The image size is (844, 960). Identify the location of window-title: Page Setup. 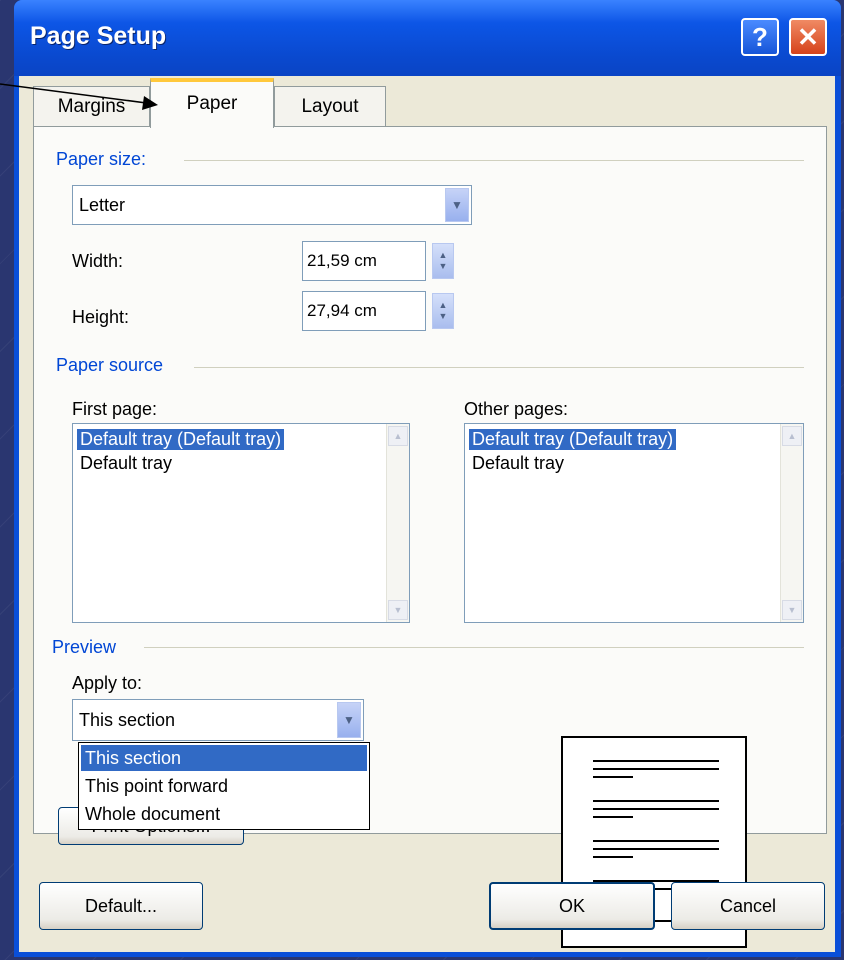
(98, 36).